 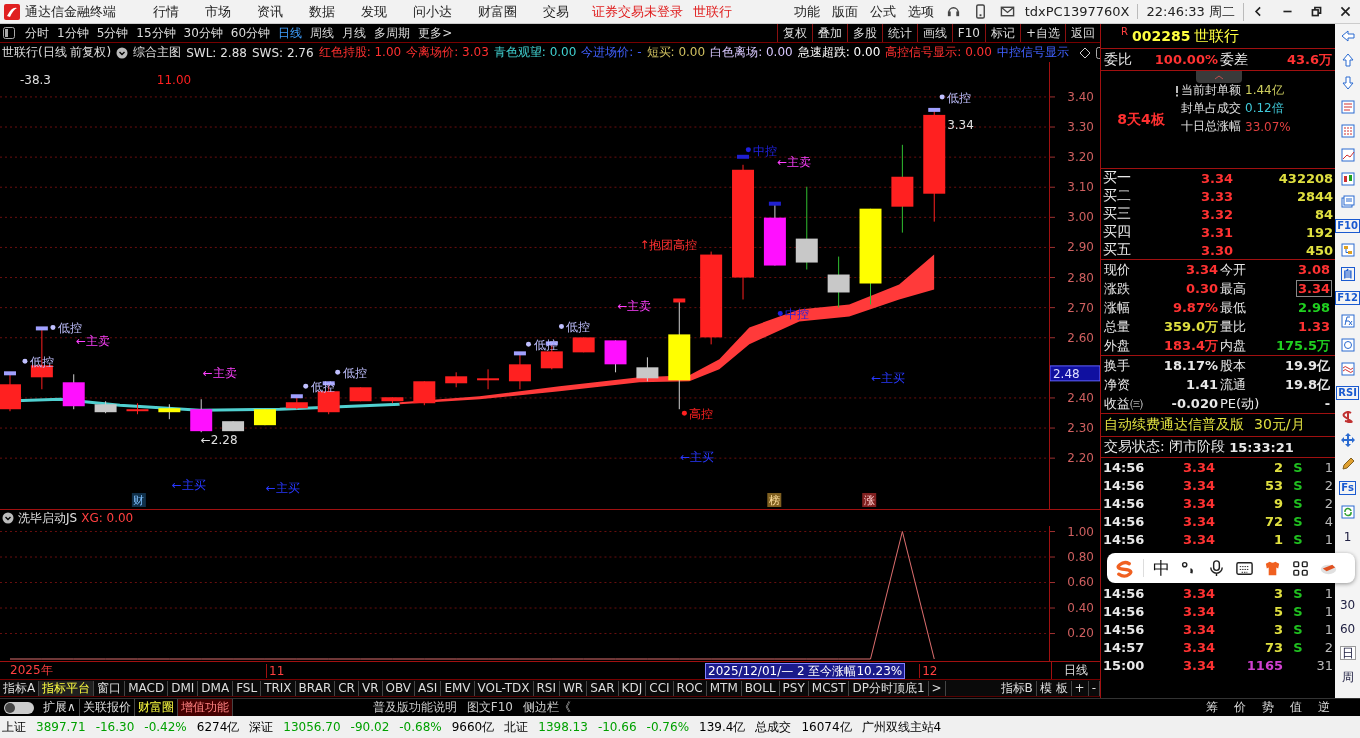 I want to click on indicator-tab: BOLL, so click(x=760, y=688).